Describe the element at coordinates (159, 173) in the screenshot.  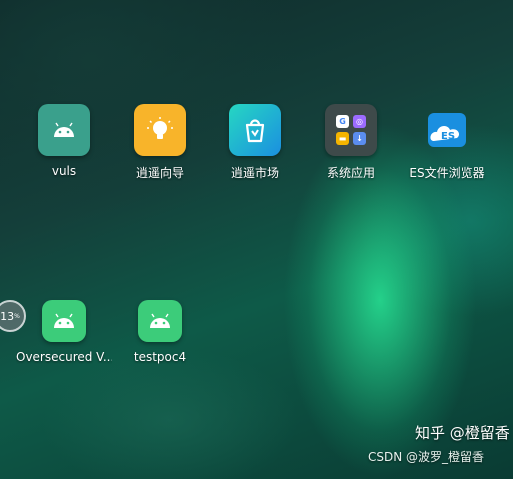
I see `app-label: 逍遥向导` at that location.